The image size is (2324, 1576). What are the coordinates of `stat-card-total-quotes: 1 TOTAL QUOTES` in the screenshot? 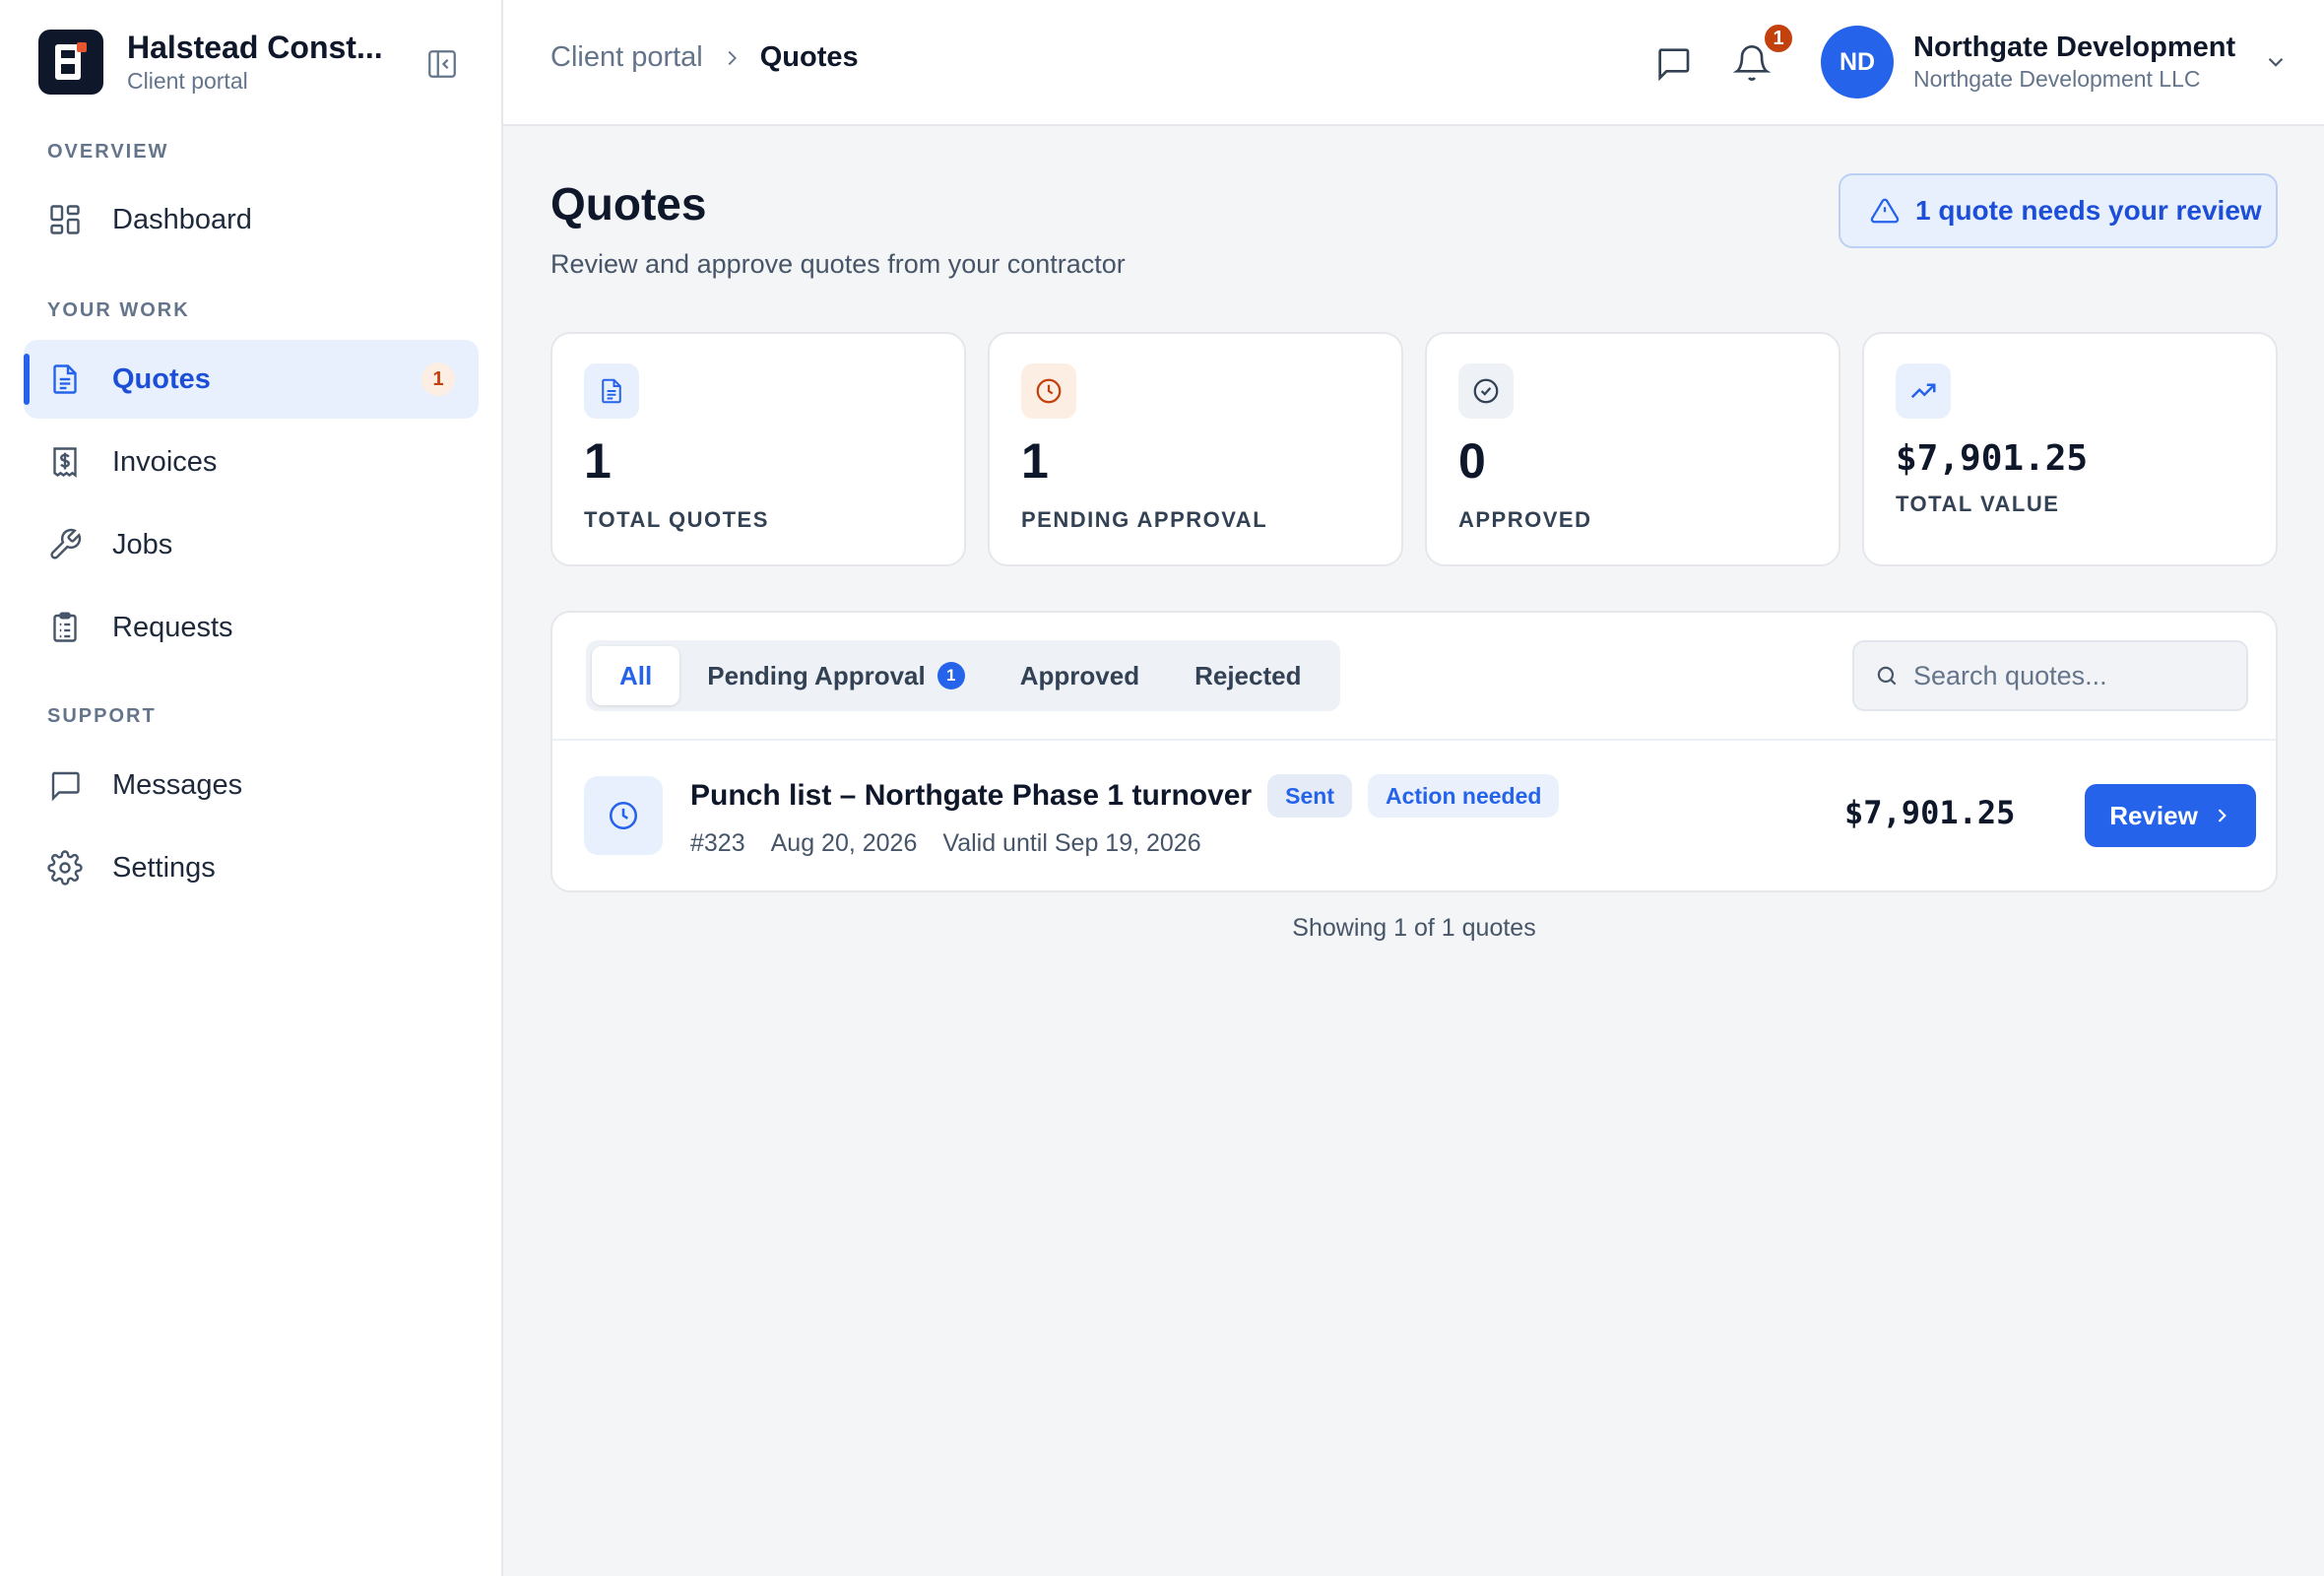 It's located at (758, 449).